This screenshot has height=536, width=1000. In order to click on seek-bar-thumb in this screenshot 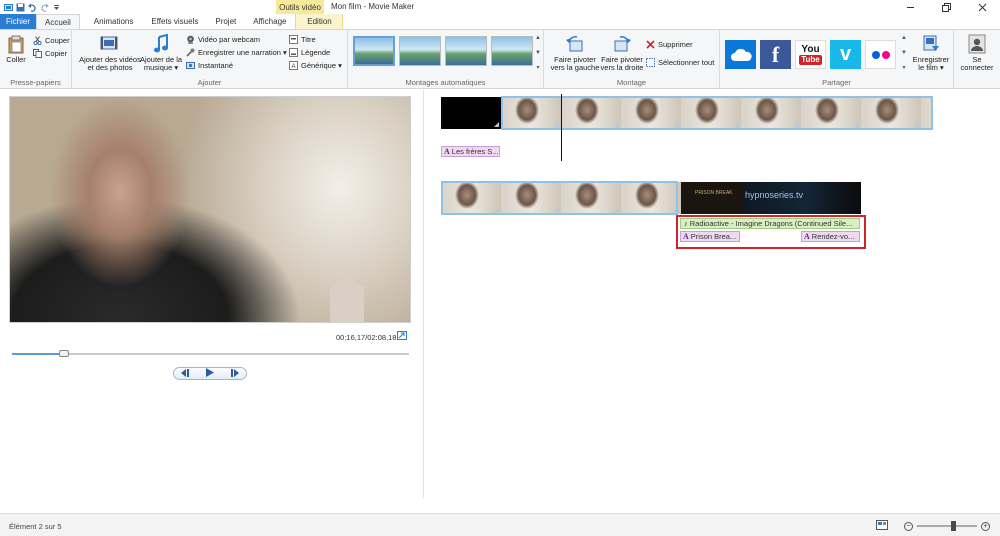, I will do `click(63, 353)`.